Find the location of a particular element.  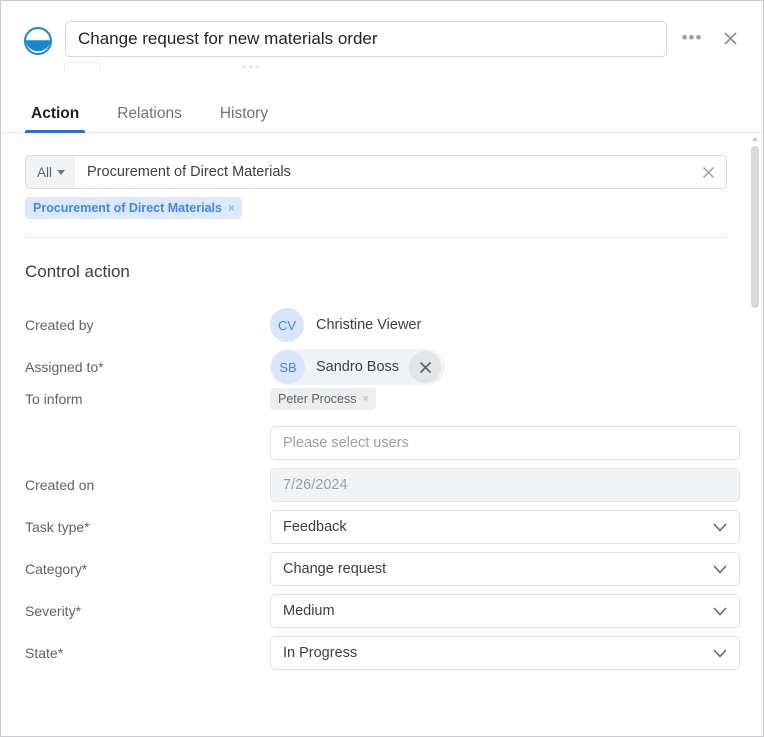

severity-value: Medium is located at coordinates (309, 611).